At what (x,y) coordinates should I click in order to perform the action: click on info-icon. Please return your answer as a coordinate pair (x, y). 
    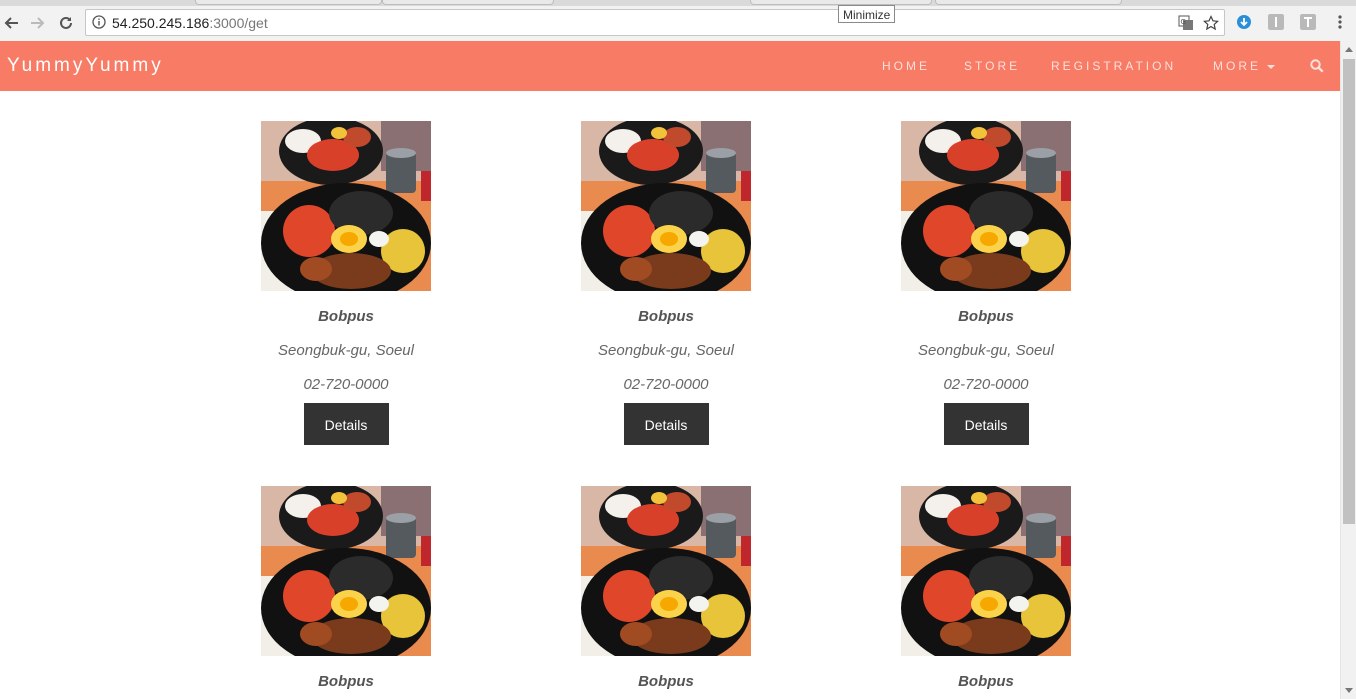
    Looking at the image, I should click on (99, 22).